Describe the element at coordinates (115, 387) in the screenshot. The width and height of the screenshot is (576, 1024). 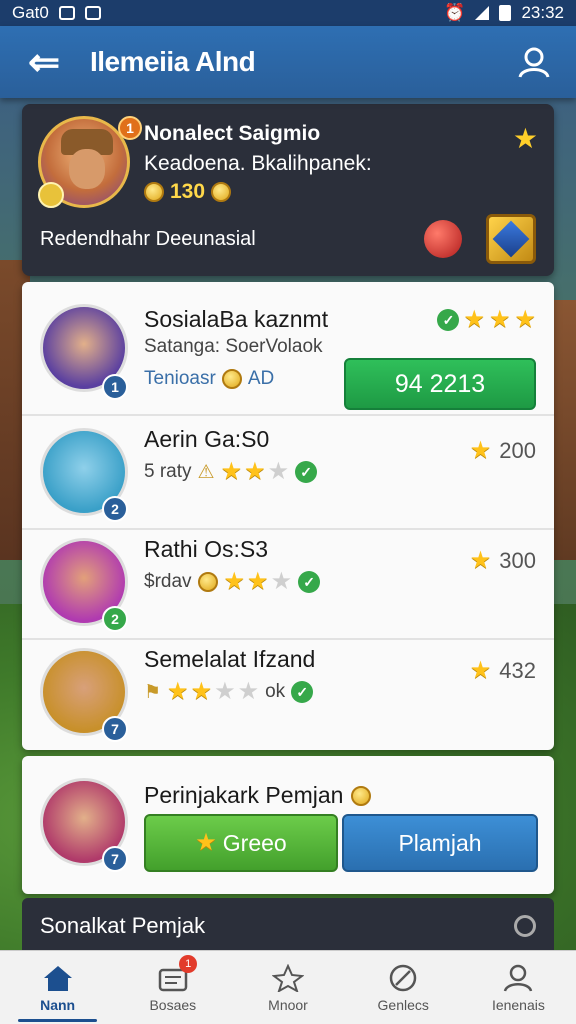
I see `rank-badge: 1` at that location.